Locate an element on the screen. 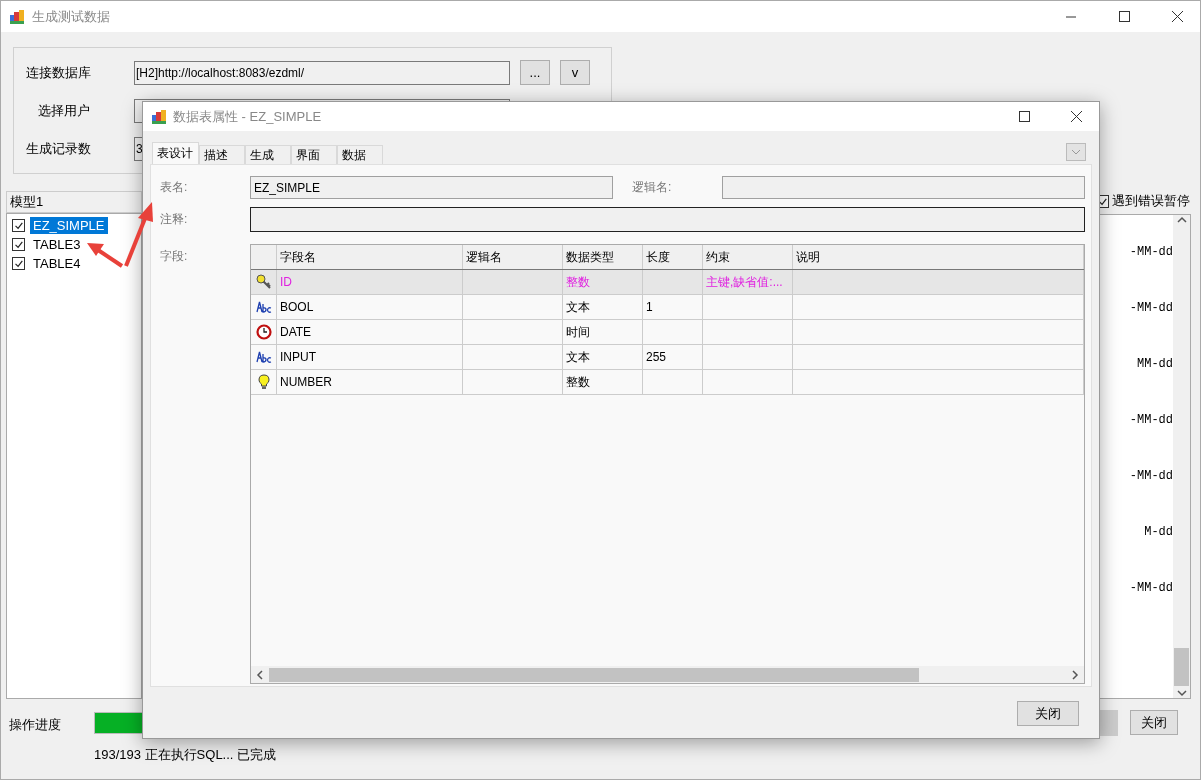  checkbox-label: 遇到错误暂停 is located at coordinates (1151, 201).